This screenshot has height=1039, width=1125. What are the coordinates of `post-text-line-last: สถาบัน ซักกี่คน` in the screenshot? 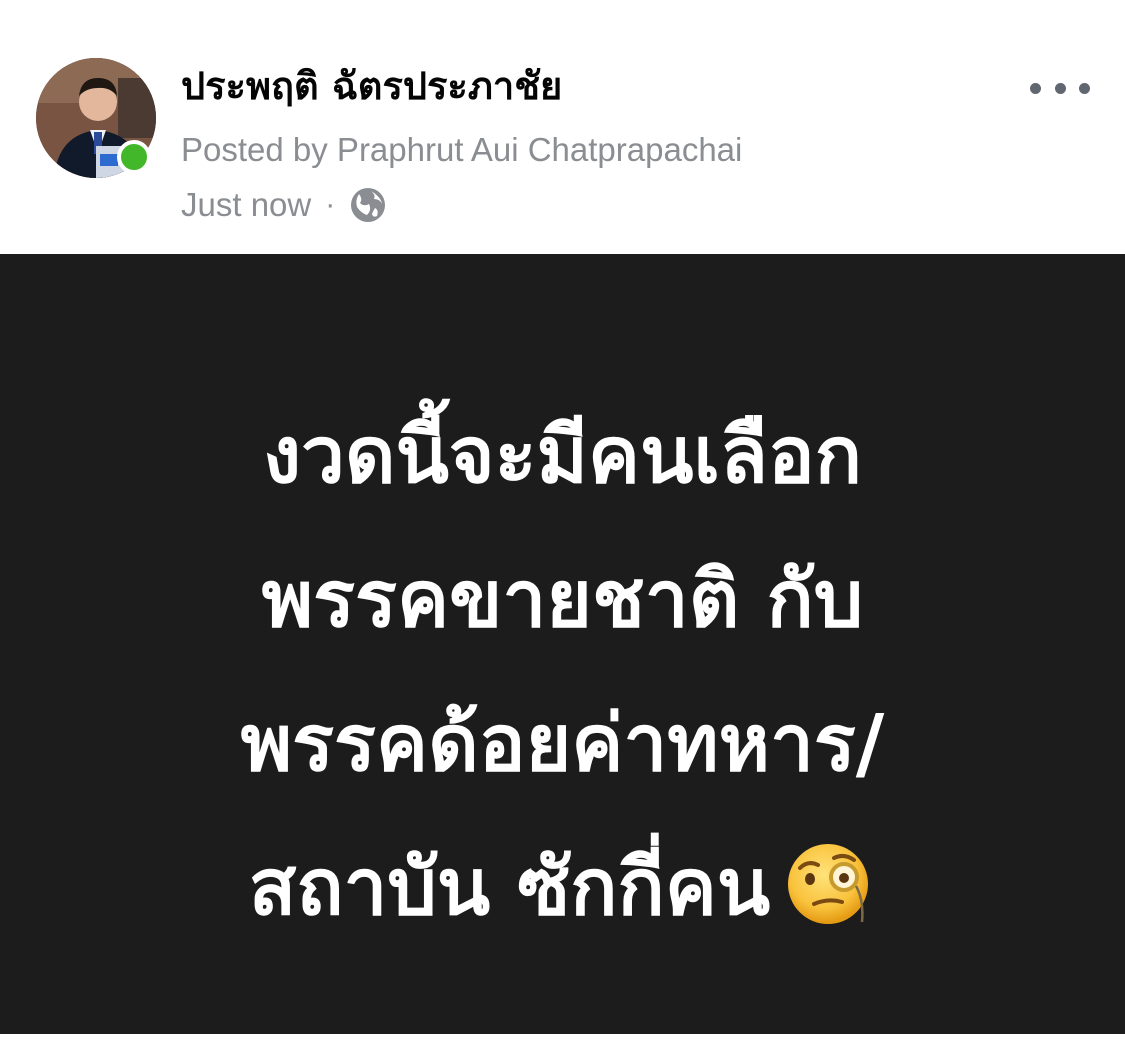 It's located at (562, 888).